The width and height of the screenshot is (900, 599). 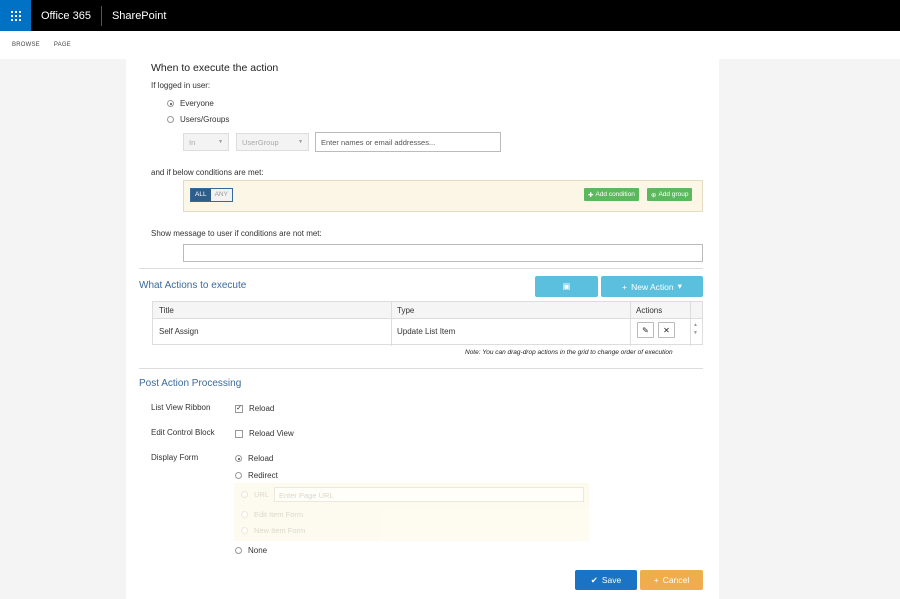 I want to click on ribbon: BROWSE PAGE, so click(x=450, y=45).